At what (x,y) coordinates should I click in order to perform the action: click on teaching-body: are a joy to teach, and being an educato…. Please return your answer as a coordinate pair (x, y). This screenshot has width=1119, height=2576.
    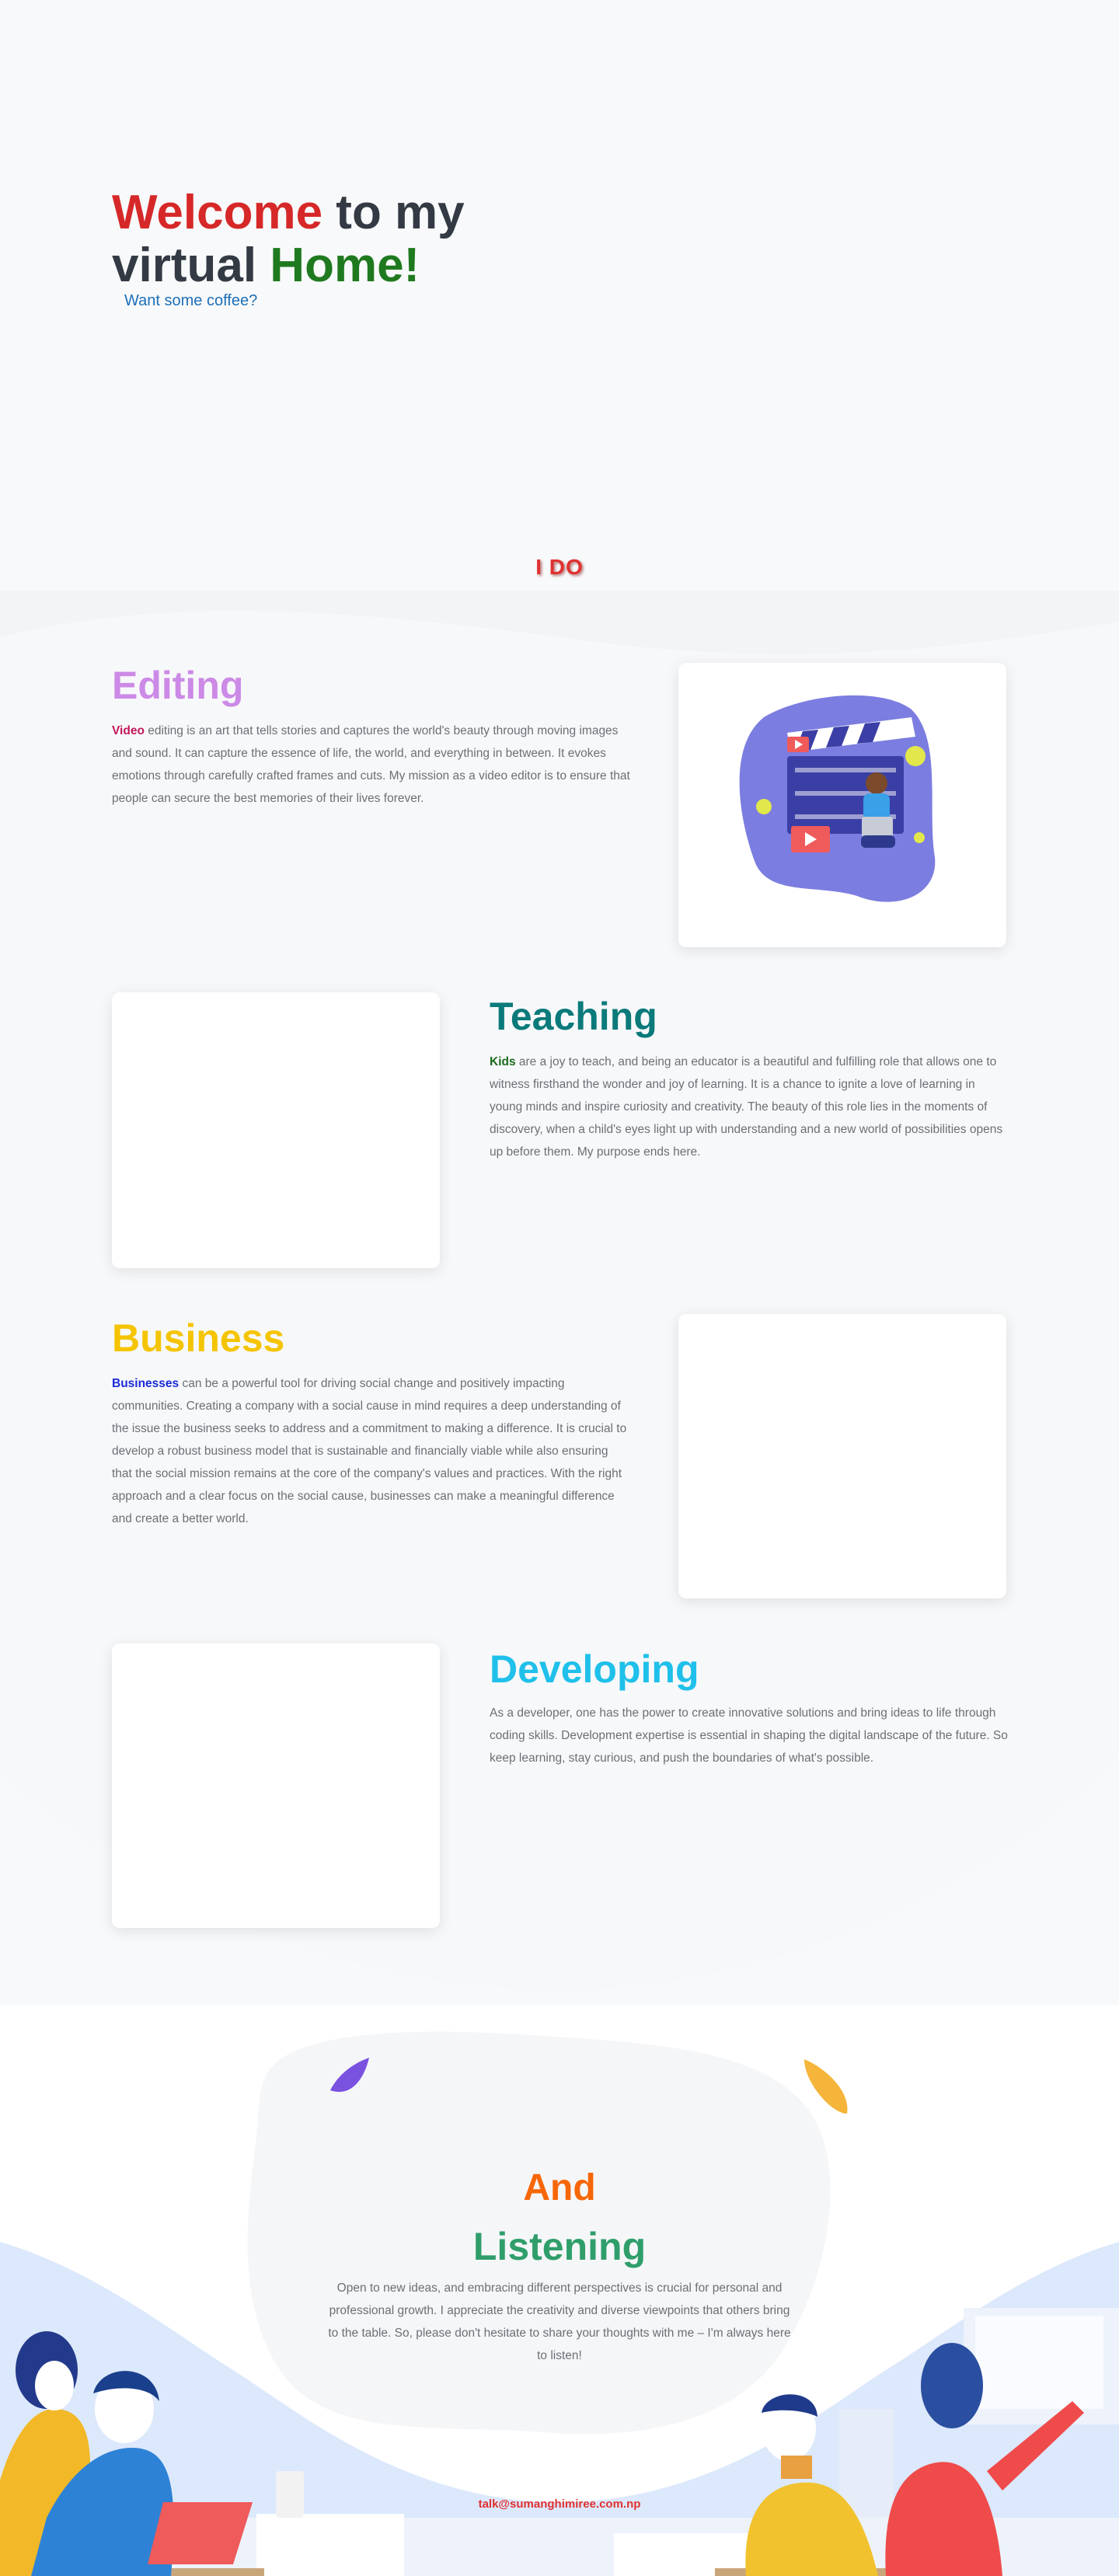
    Looking at the image, I should click on (746, 1107).